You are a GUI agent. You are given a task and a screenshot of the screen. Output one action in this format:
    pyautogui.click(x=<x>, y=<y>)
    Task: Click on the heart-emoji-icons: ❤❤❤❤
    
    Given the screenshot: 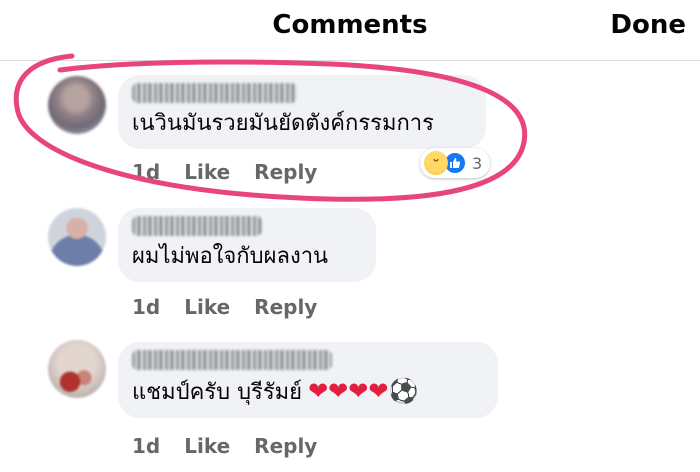 What is the action you would take?
    pyautogui.click(x=348, y=391)
    